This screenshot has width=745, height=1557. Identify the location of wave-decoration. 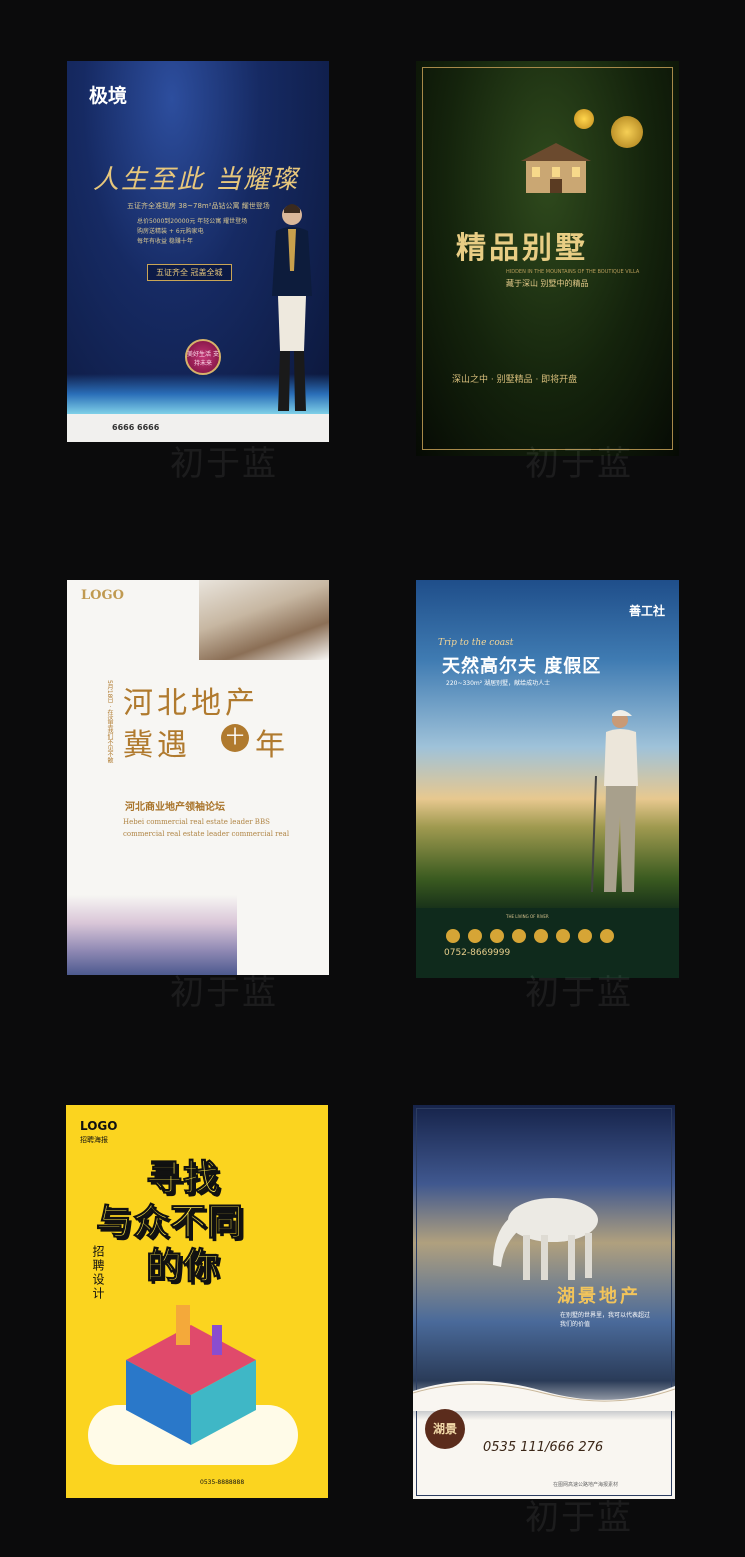
(544, 1396).